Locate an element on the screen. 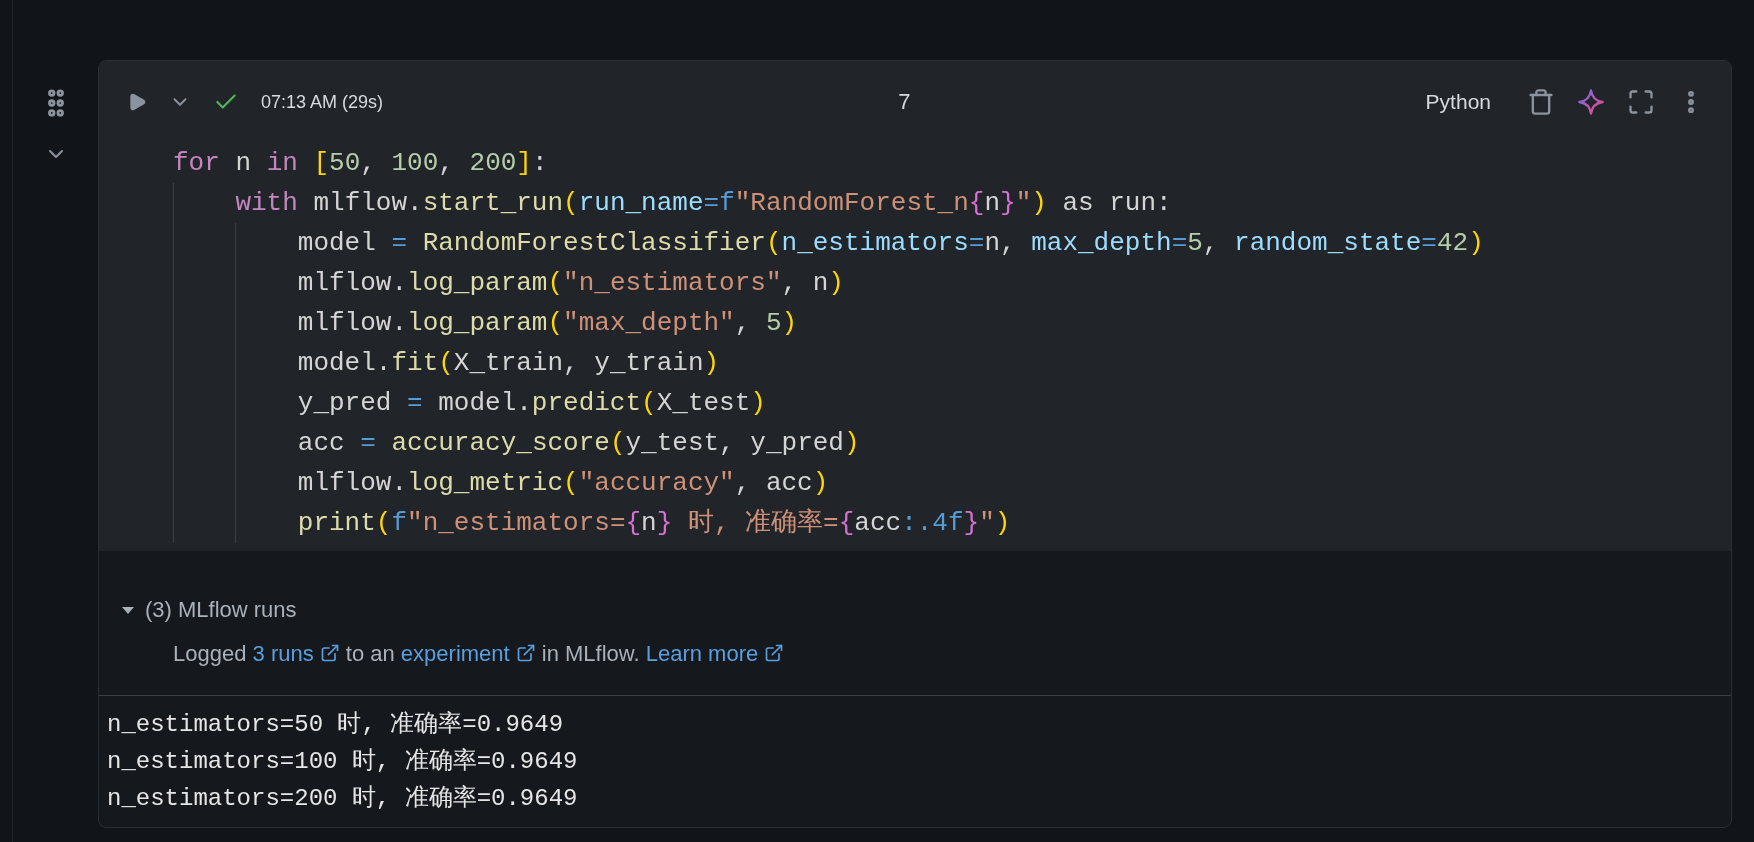 The height and width of the screenshot is (842, 1754). code-line: acc = accuracy_score(y_test, y_pred) is located at coordinates (579, 443).